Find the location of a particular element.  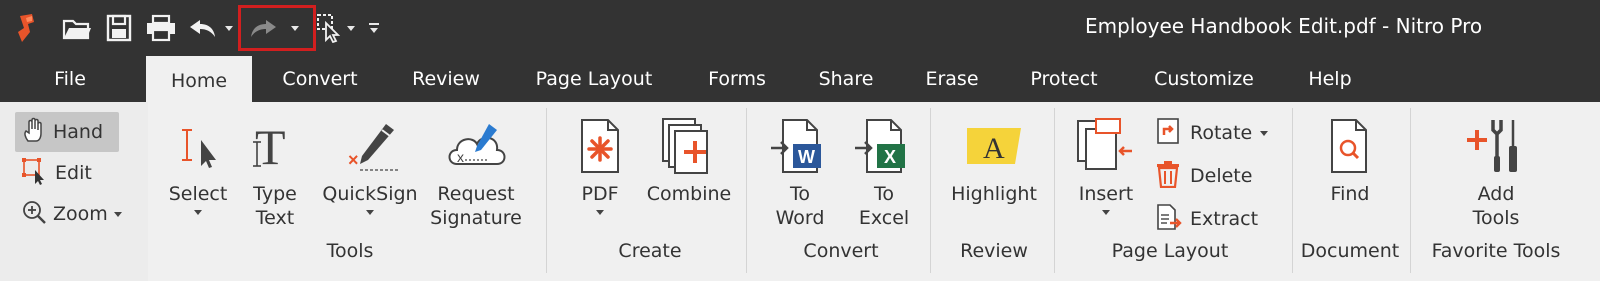

select-label: Select is located at coordinates (198, 194).